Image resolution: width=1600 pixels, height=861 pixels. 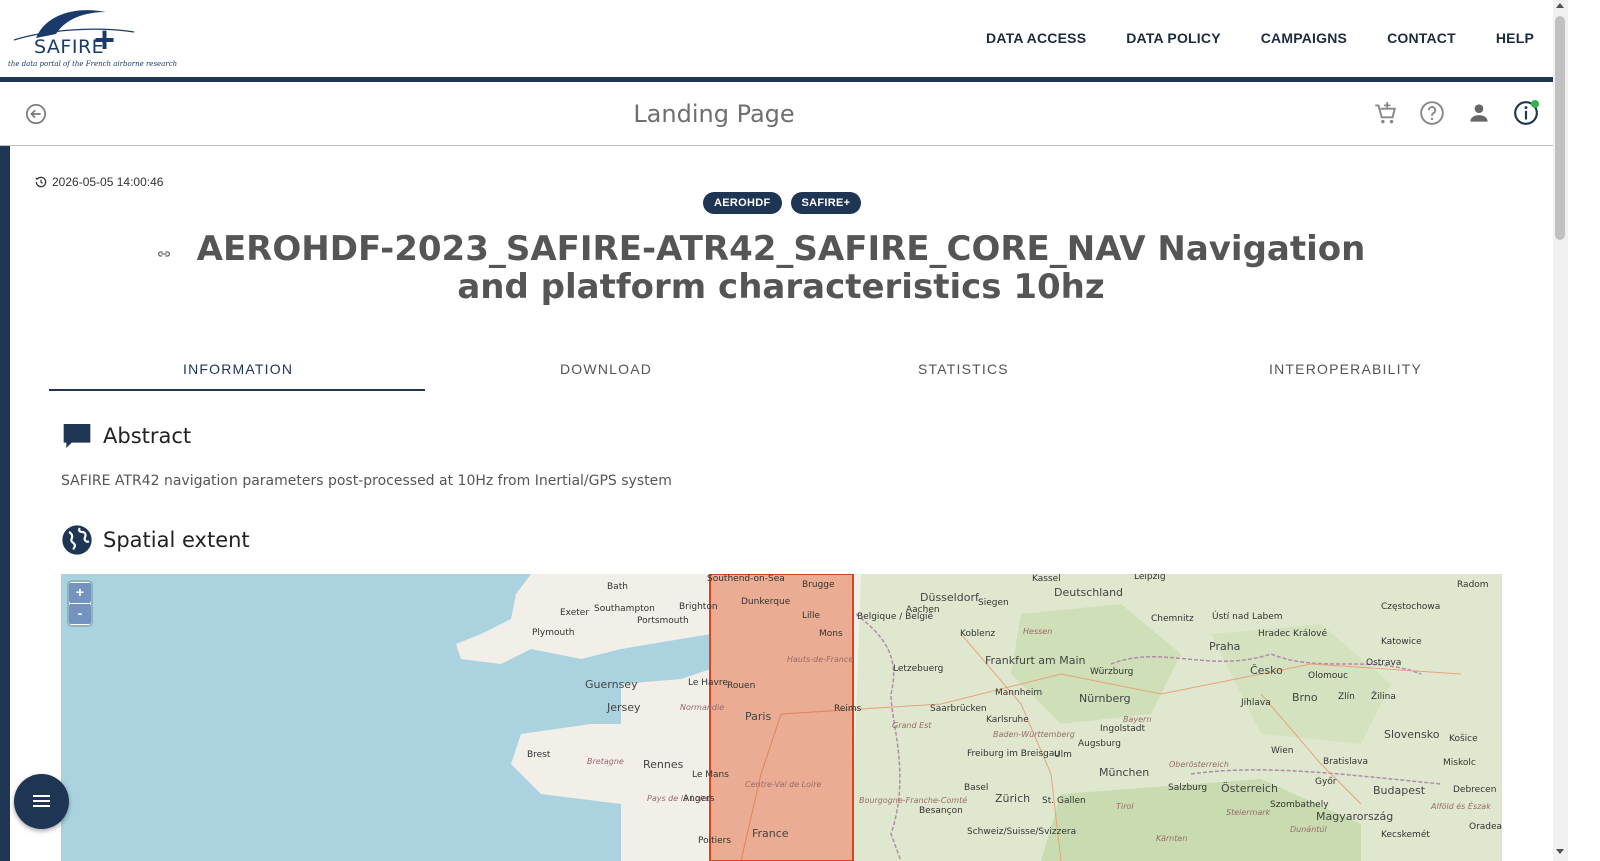 I want to click on map-label: Portsmouth, so click(x=663, y=621).